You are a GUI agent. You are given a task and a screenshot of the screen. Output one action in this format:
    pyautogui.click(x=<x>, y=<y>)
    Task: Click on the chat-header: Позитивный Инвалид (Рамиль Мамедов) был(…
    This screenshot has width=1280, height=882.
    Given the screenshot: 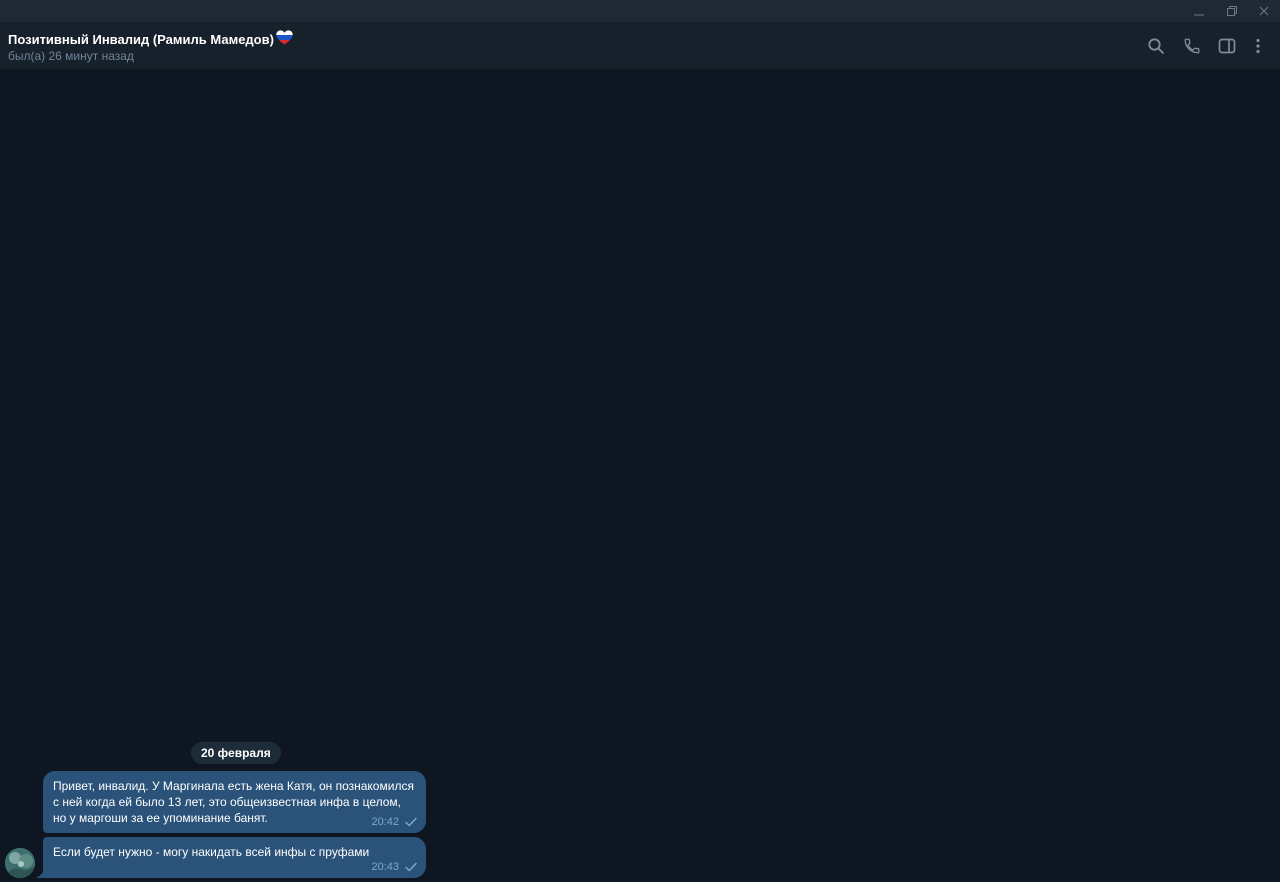 What is the action you would take?
    pyautogui.click(x=640, y=46)
    